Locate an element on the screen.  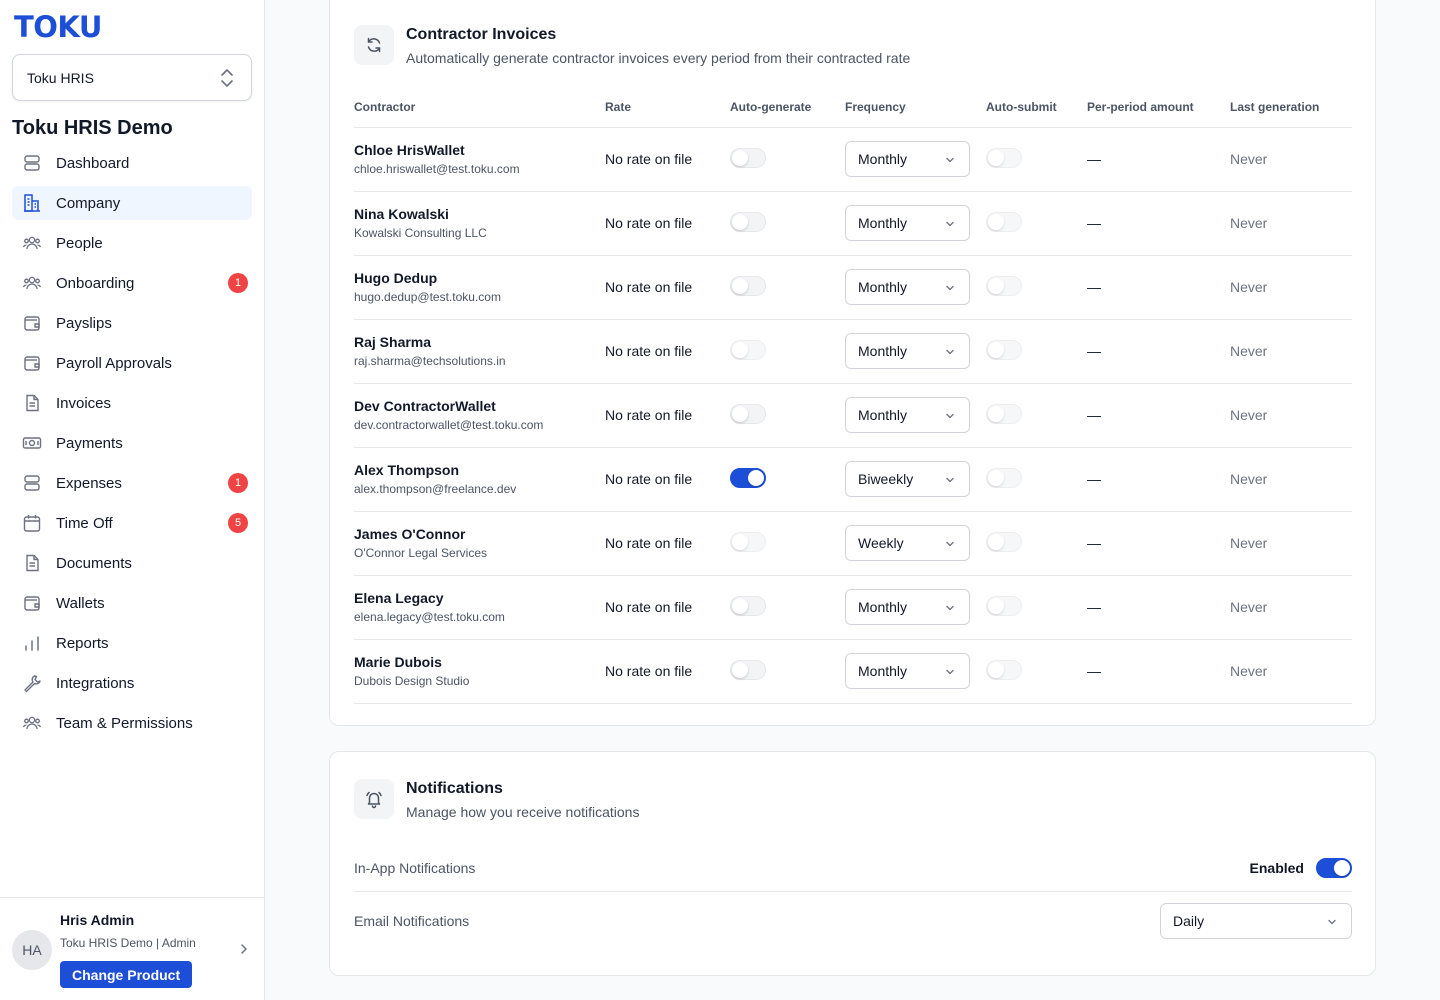
email-notifications-label: Email Notifications is located at coordinates (412, 921).